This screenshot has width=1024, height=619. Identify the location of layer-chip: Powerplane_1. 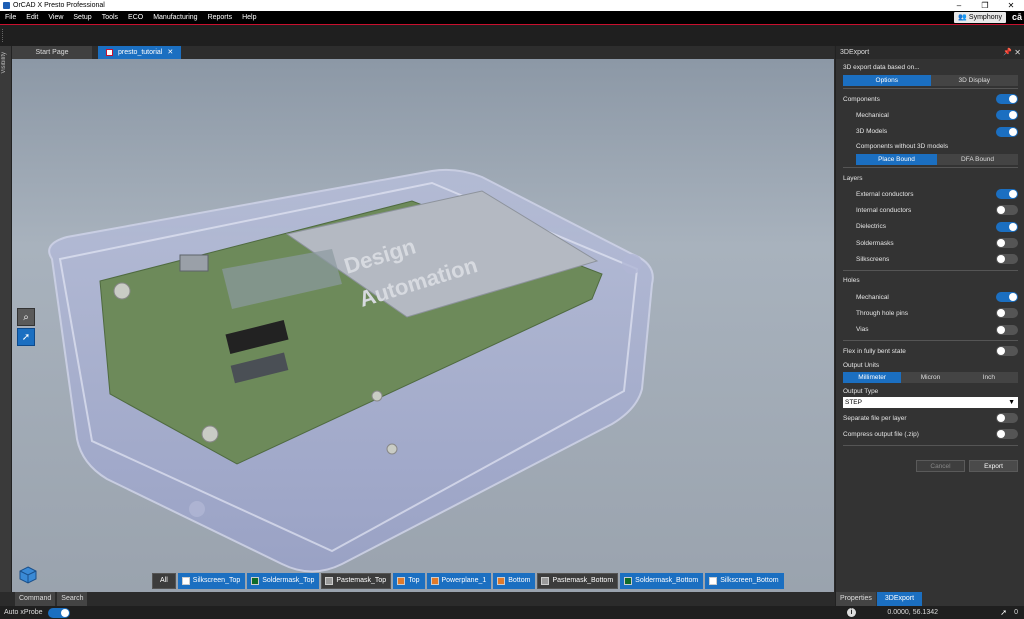
(459, 581).